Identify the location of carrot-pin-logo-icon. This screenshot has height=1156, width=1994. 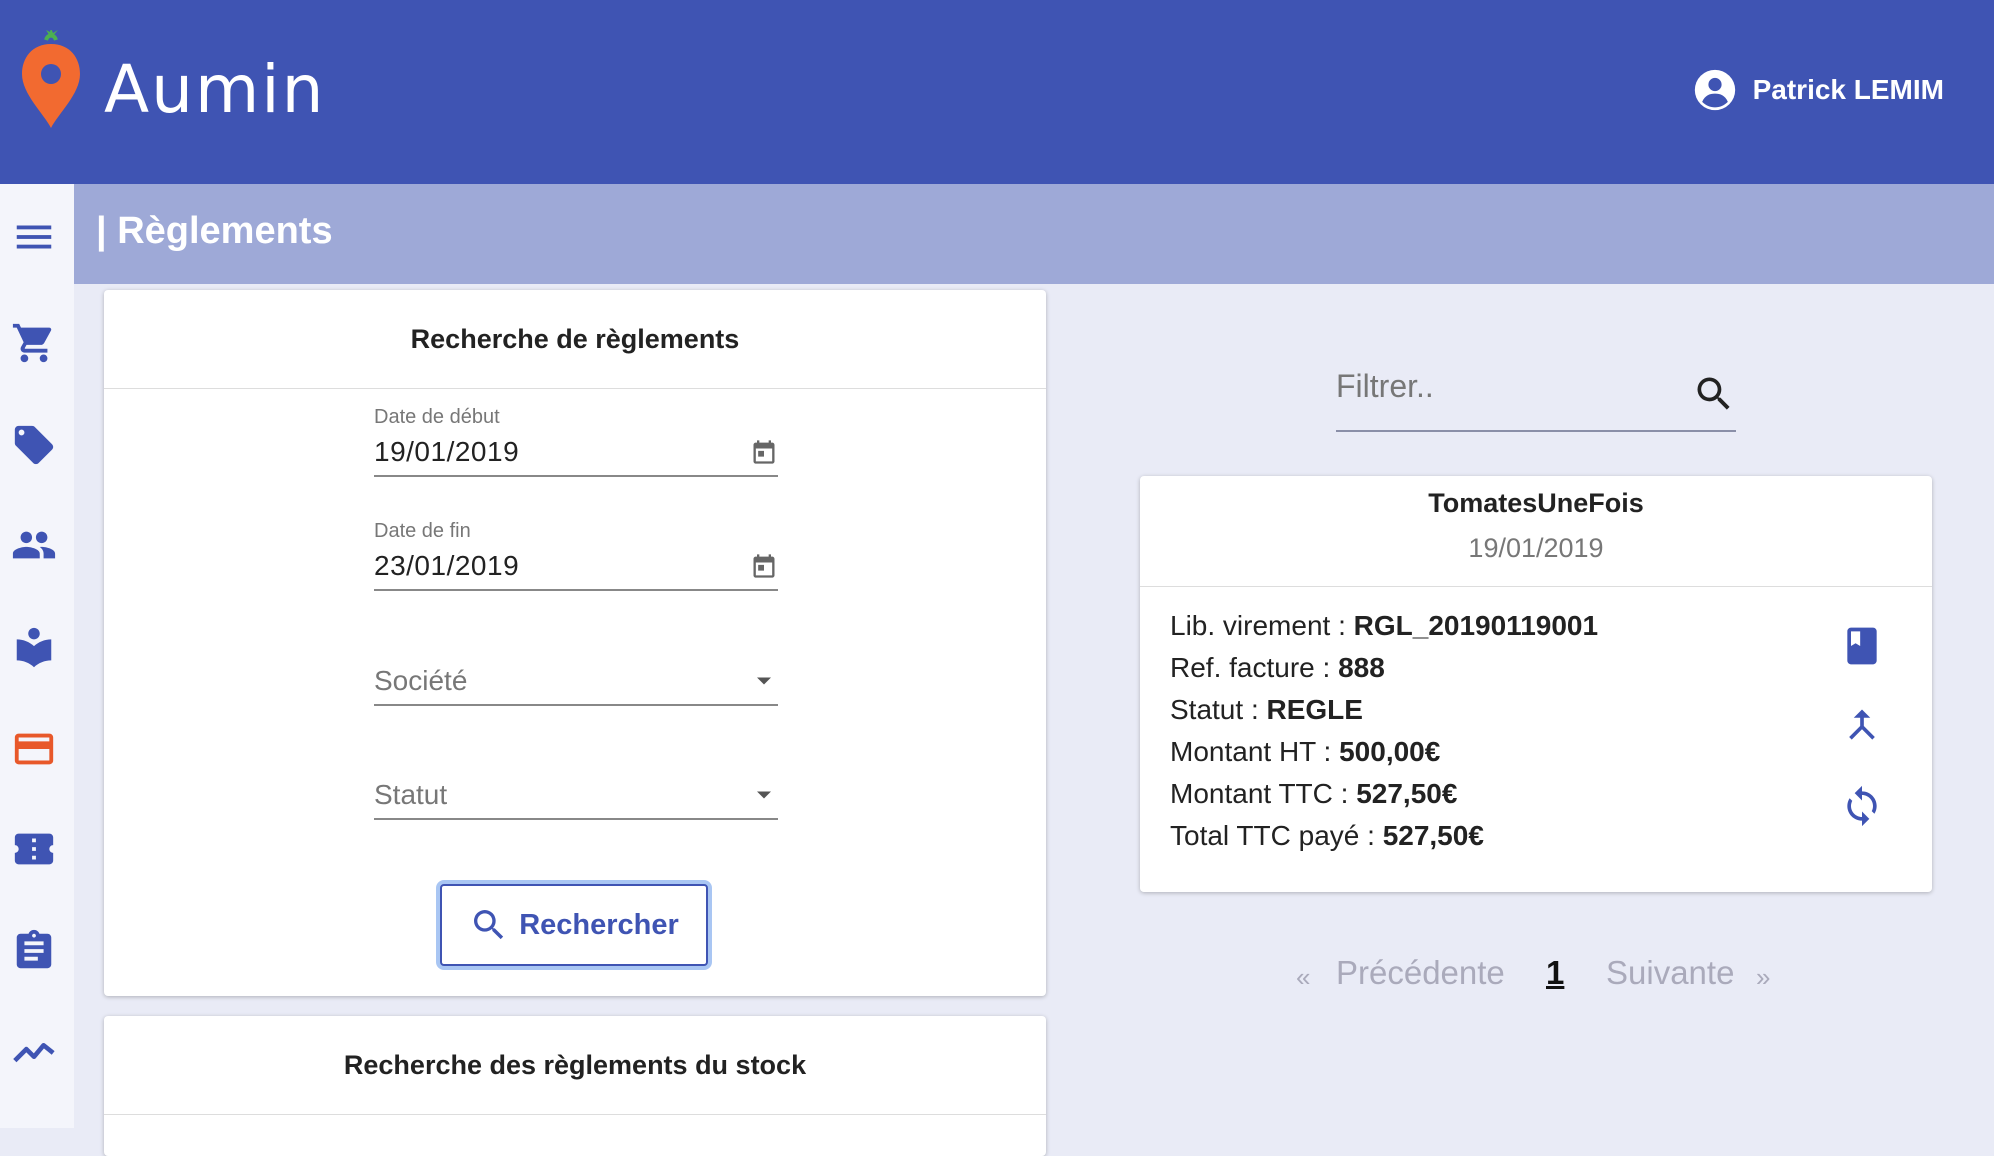
(51, 79).